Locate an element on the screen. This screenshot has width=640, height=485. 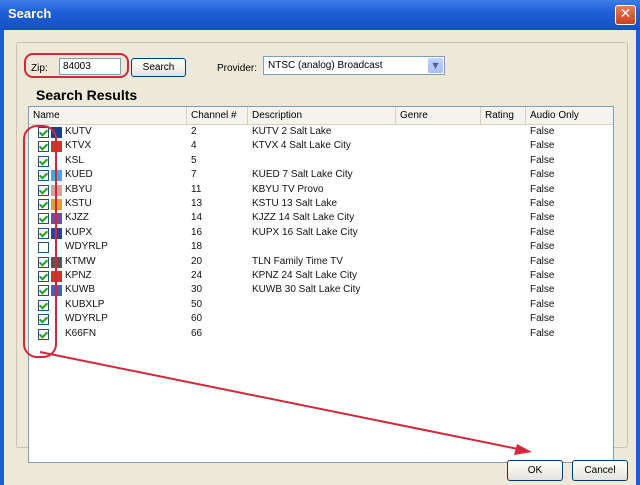
ok-button: OK is located at coordinates (535, 470).